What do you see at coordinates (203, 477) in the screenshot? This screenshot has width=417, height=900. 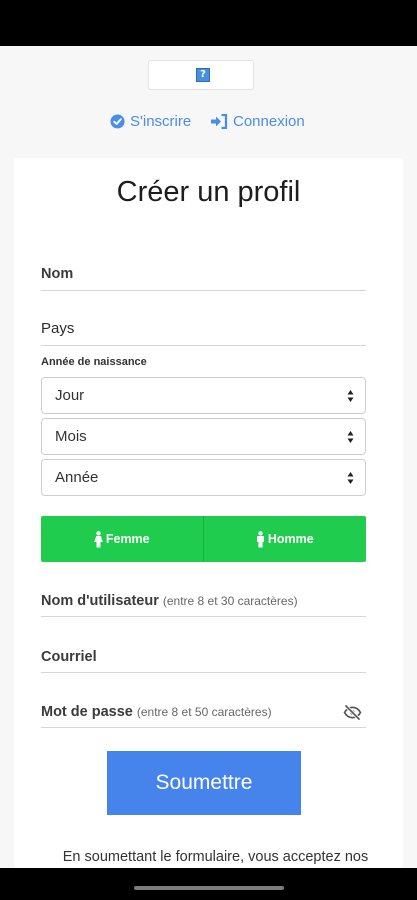 I see `year-select: Année` at bounding box center [203, 477].